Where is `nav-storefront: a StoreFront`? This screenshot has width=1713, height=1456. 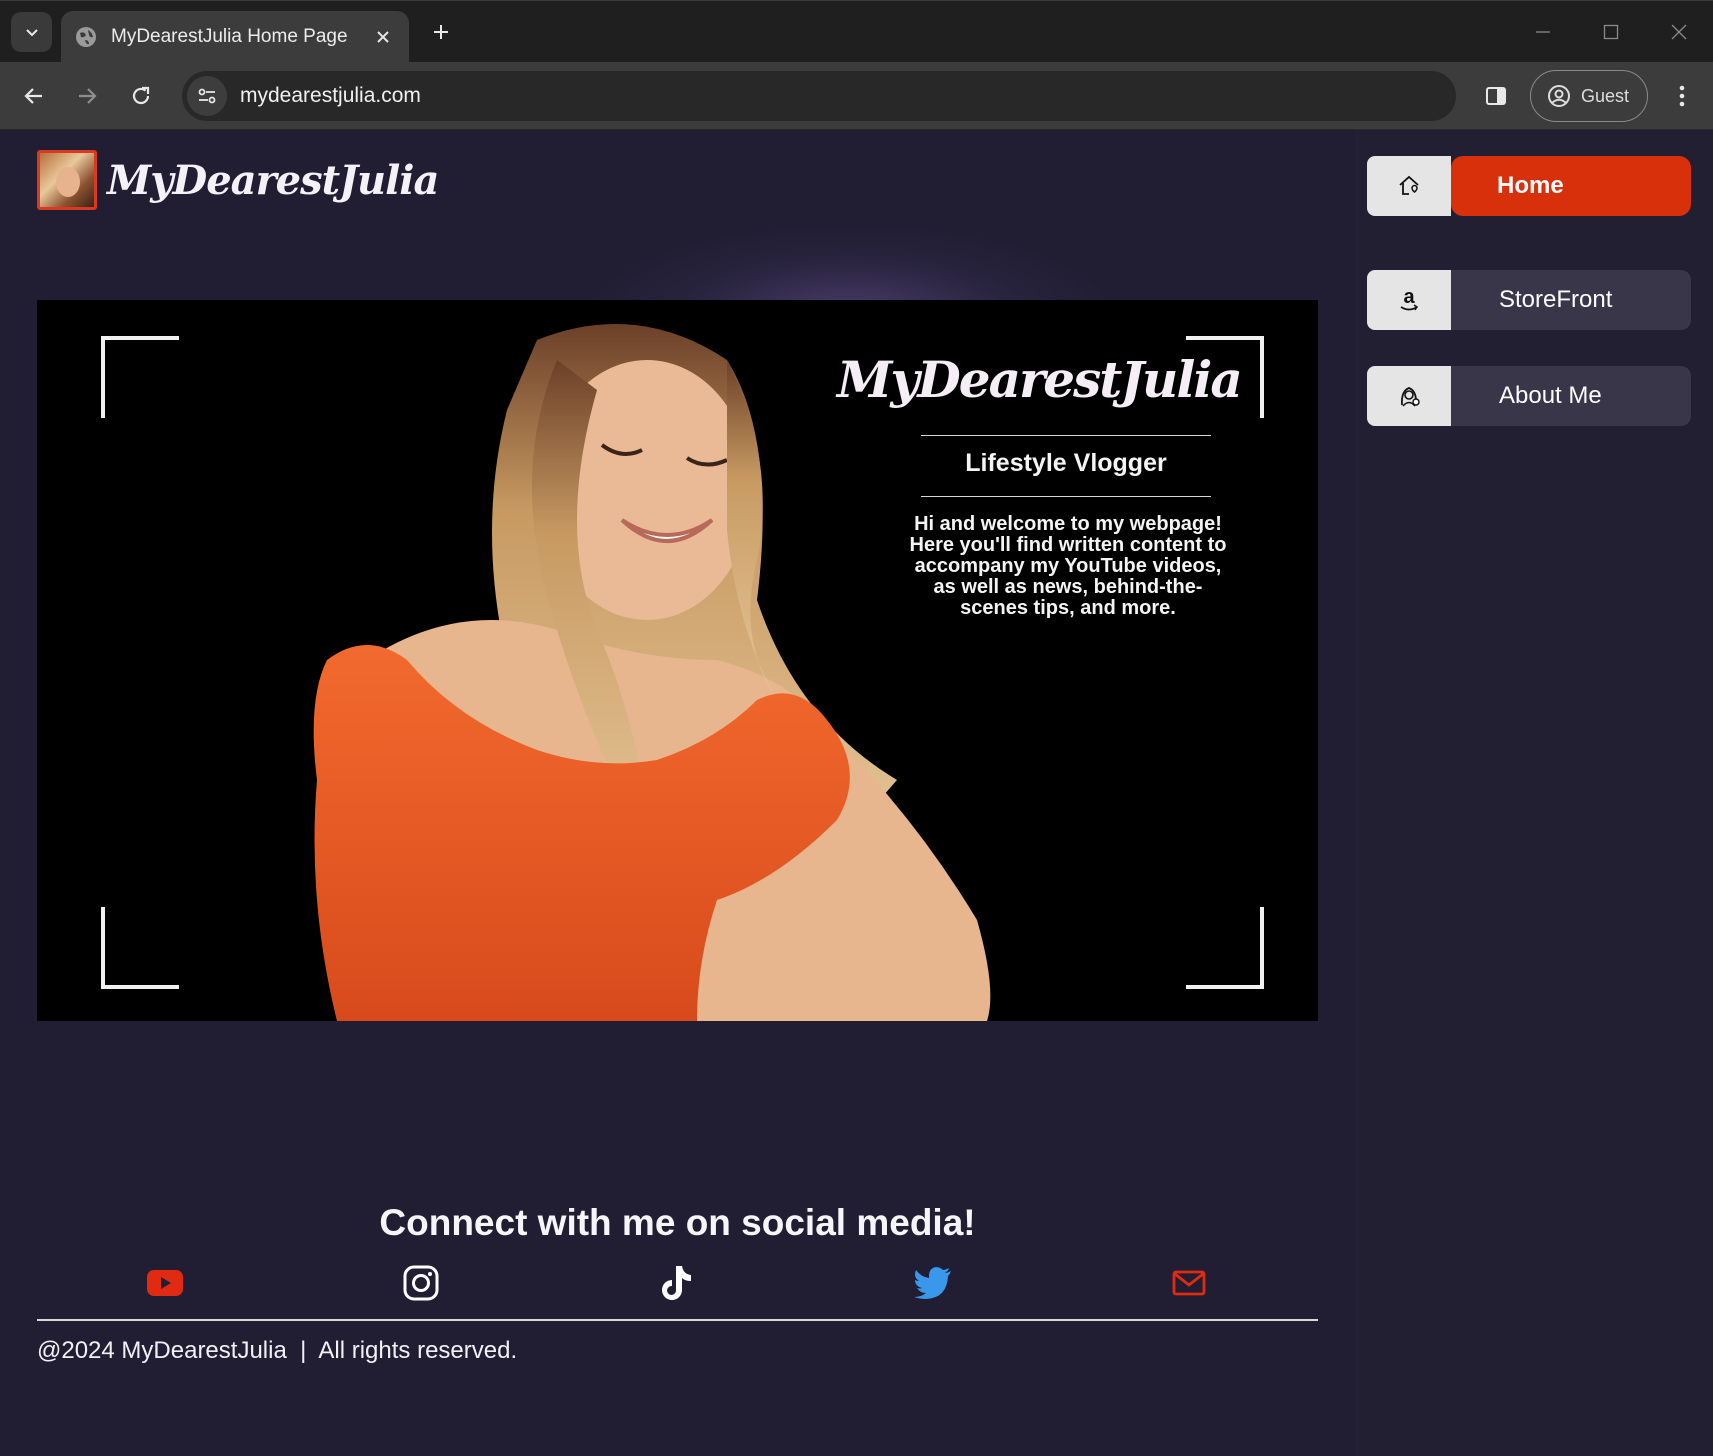 nav-storefront: a StoreFront is located at coordinates (1529, 300).